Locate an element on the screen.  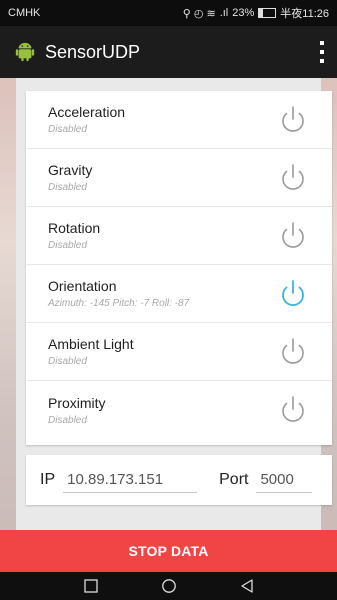
notification-icons: ⚲ ◴ ≋ is located at coordinates (199, 13).